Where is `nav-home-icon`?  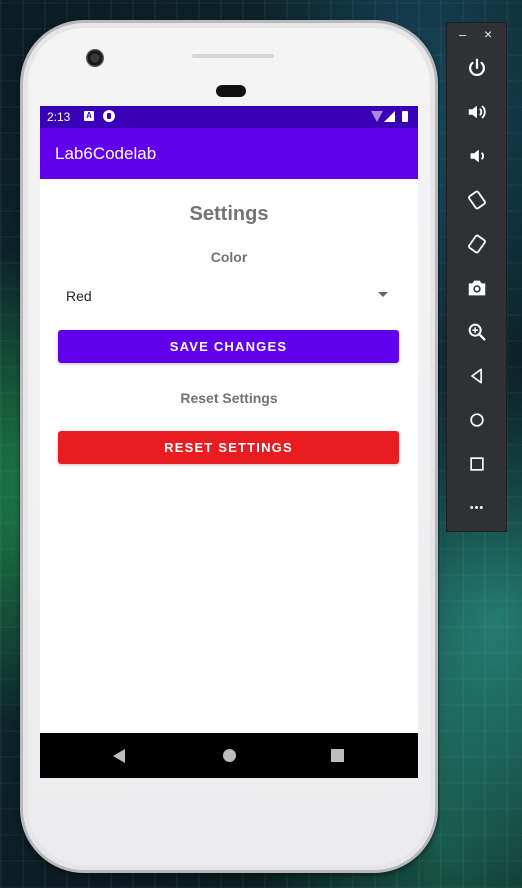
nav-home-icon is located at coordinates (229, 755).